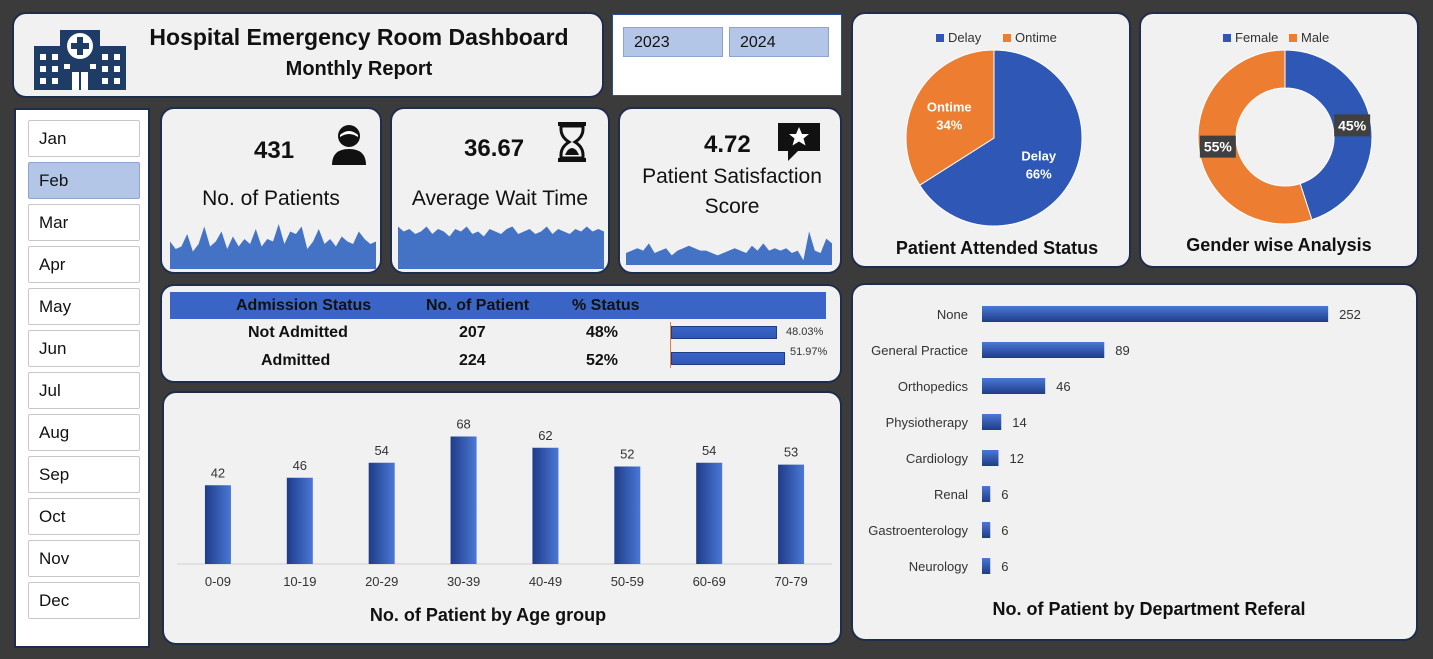 The image size is (1433, 659). What do you see at coordinates (84, 600) in the screenshot?
I see `month-button-dec: Dec` at bounding box center [84, 600].